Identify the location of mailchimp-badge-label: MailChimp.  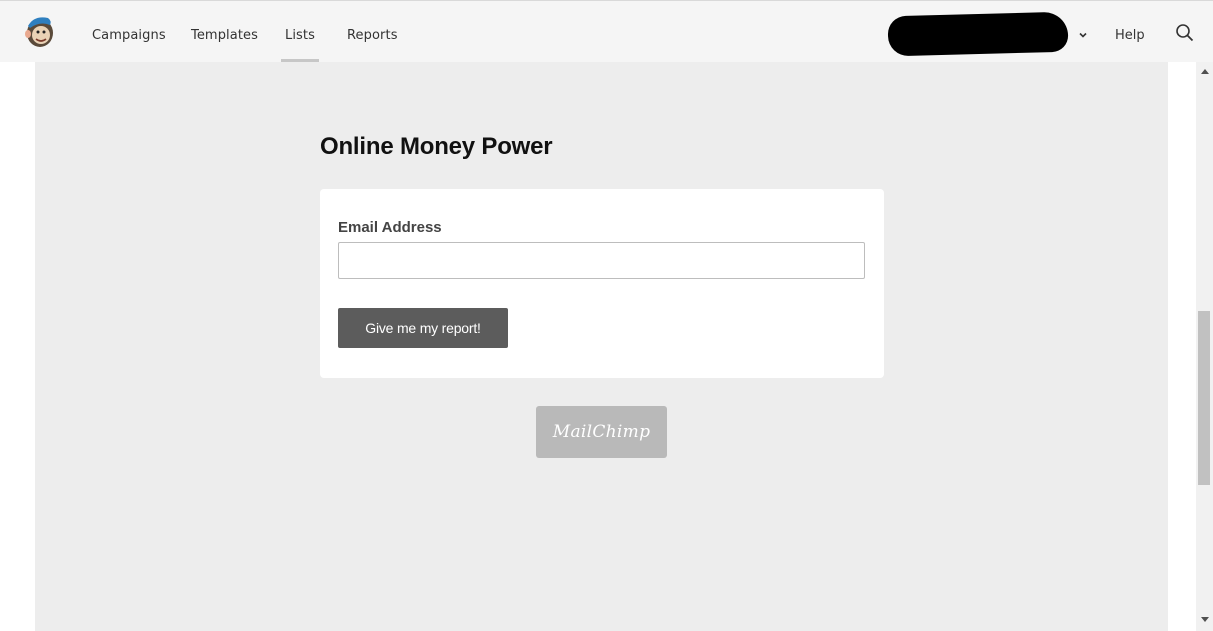
(601, 432).